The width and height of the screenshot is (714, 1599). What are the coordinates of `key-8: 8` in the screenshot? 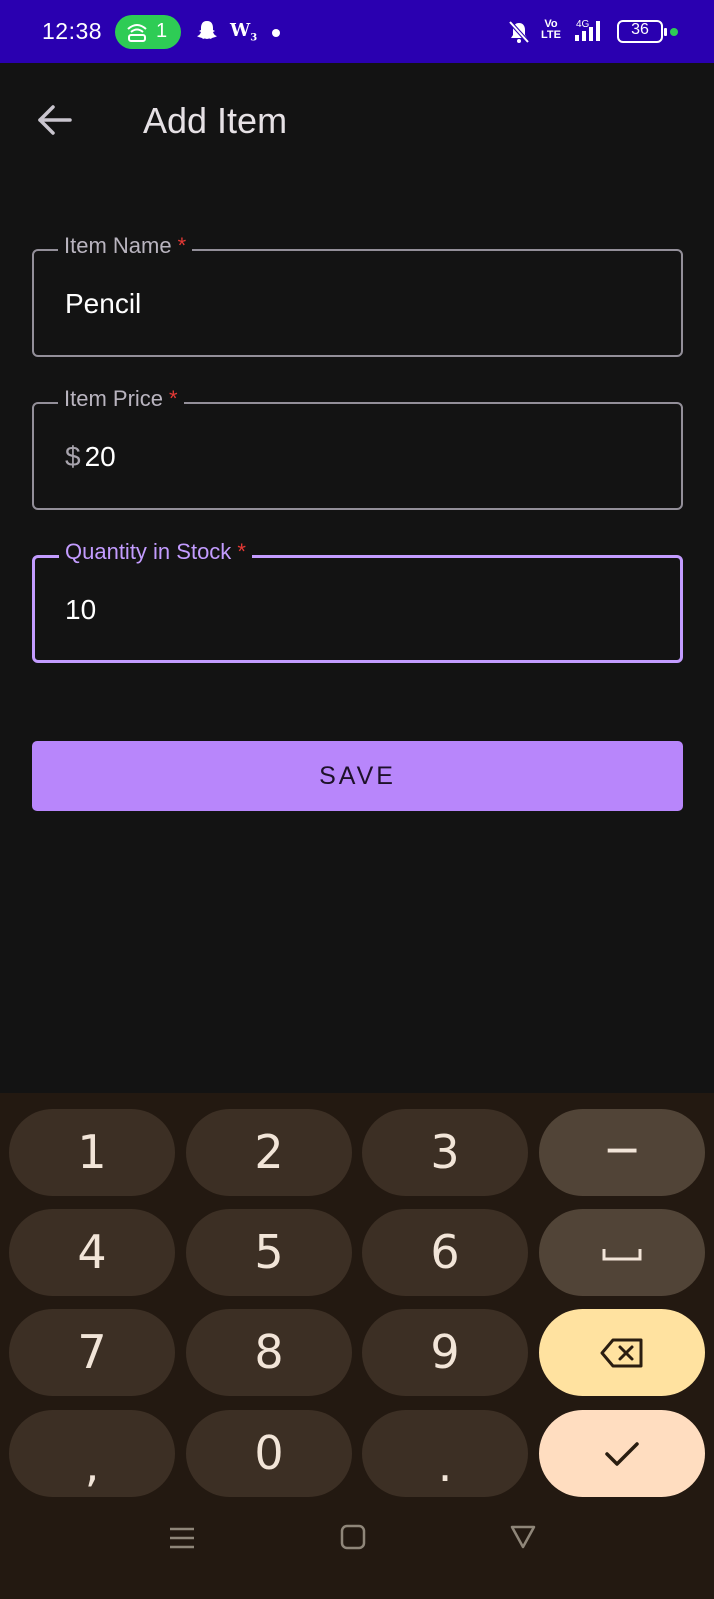 It's located at (269, 1352).